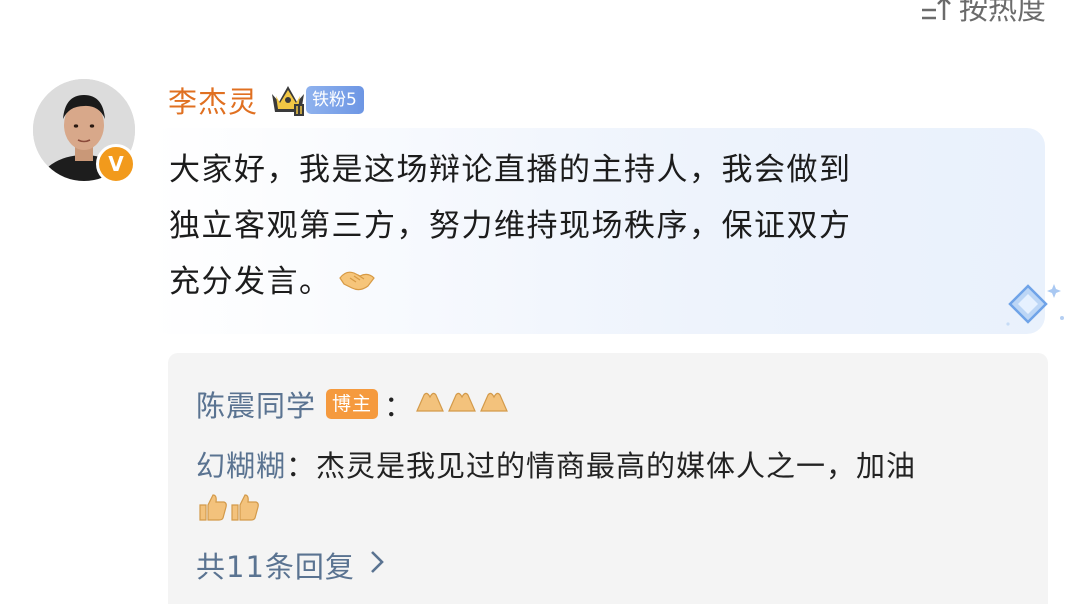  Describe the element at coordinates (510, 226) in the screenshot. I see `comment-line: 独立客观第三方，努力维持现场秩序，保证双方` at that location.